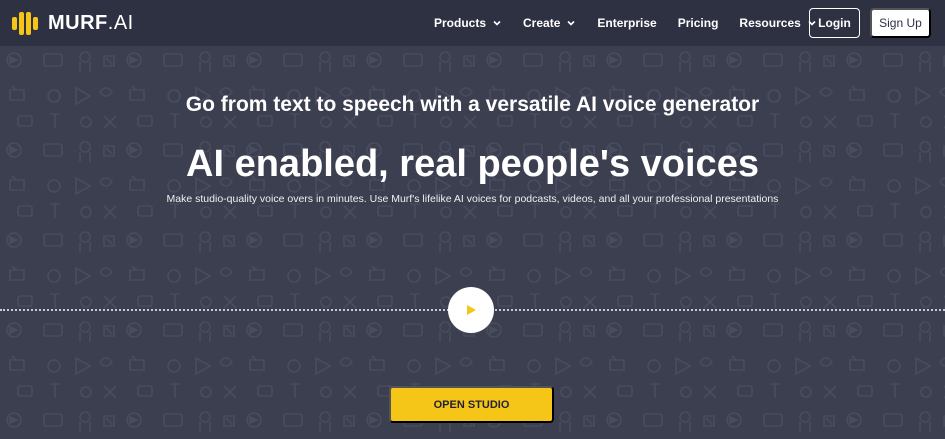 This screenshot has width=945, height=439. I want to click on nav-item-label: Enterprise, so click(627, 23).